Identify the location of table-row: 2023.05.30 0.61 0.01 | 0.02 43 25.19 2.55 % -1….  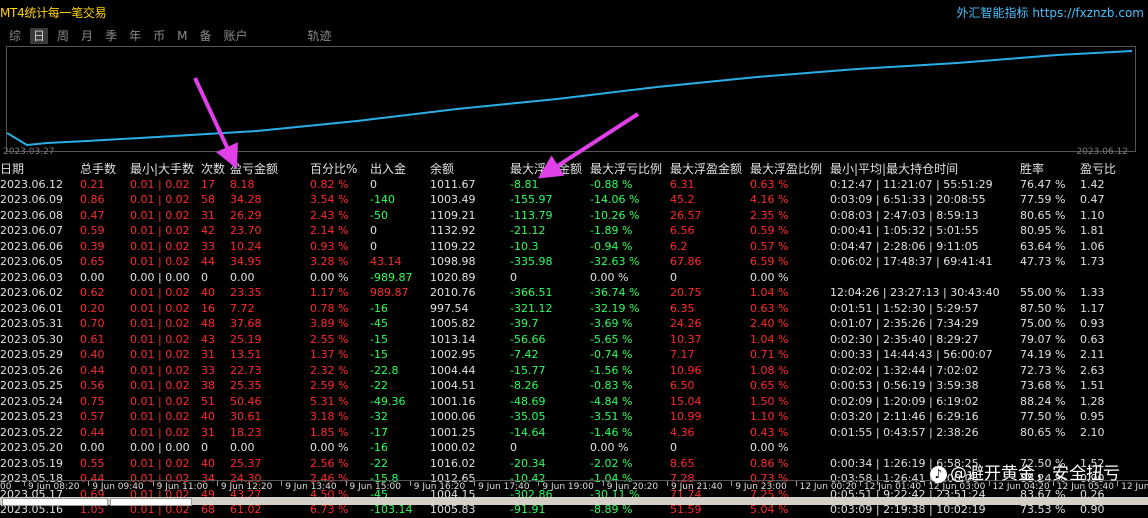
(574, 340).